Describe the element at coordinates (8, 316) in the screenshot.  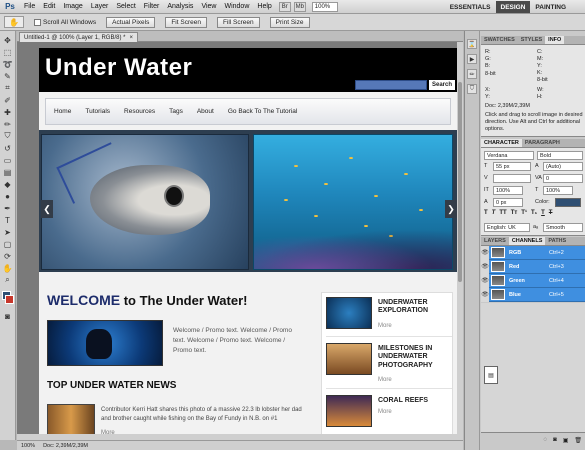
I see `quick-mask-icon: ◙` at that location.